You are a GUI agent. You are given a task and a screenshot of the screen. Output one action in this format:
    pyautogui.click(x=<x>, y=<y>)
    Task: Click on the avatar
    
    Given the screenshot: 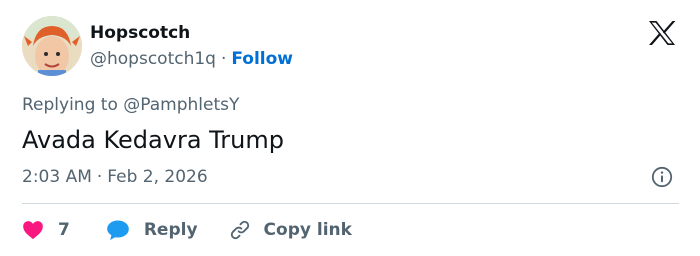 What is the action you would take?
    pyautogui.click(x=52, y=46)
    